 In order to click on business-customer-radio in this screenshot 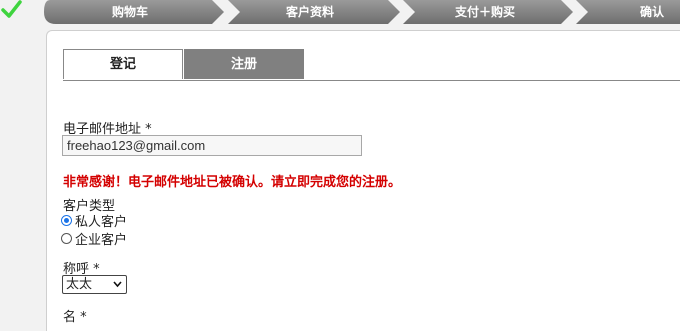, I will do `click(66, 238)`.